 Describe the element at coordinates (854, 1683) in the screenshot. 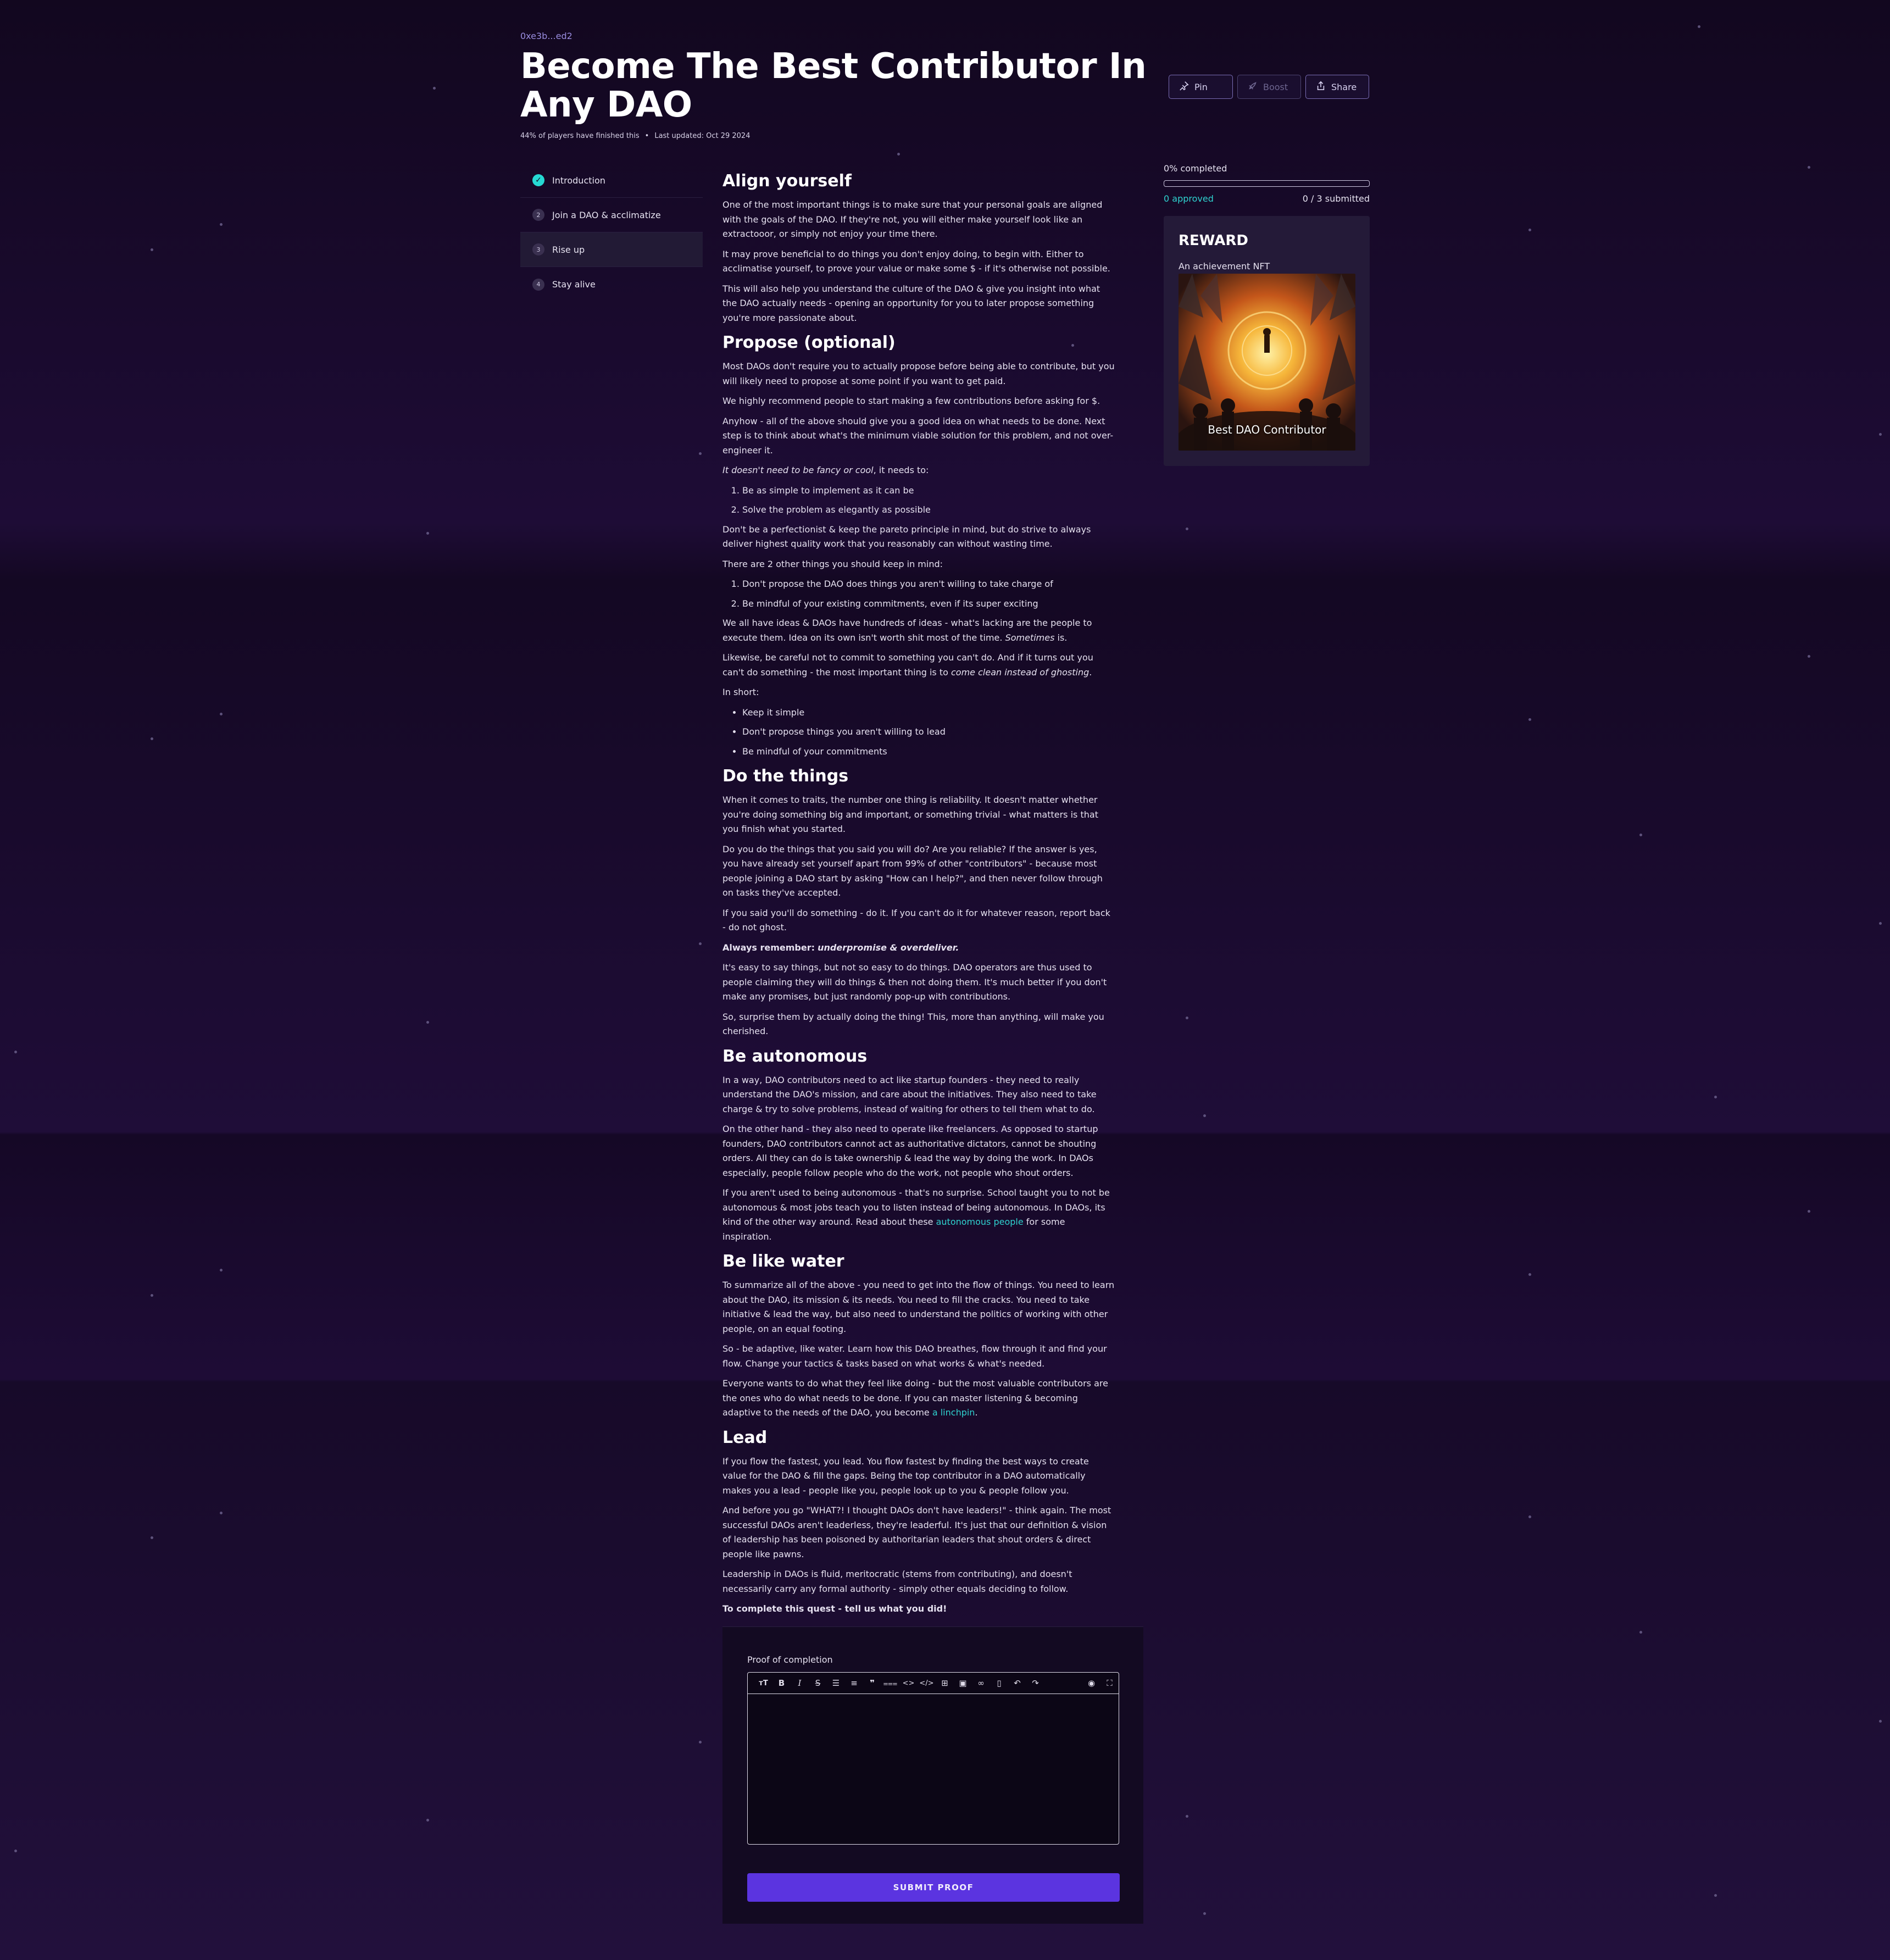

I see `ordered-list-icon: ≡` at that location.